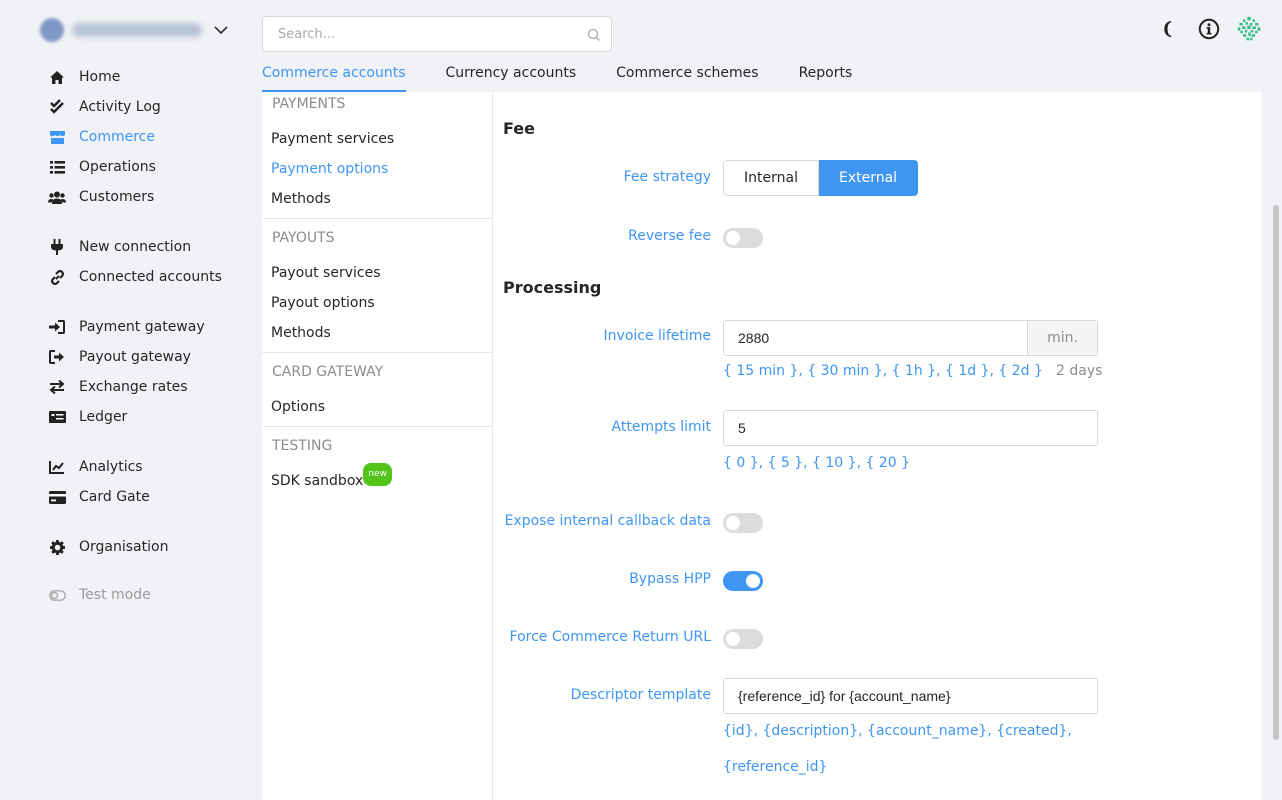 This screenshot has height=800, width=1282. What do you see at coordinates (303, 238) in the screenshot?
I see `section-title-payouts: PAYOUTS` at bounding box center [303, 238].